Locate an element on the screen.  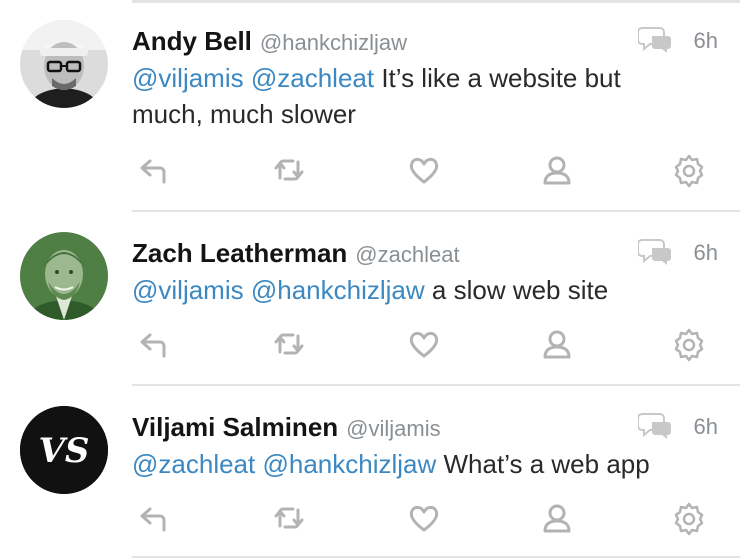
tweet-text-body: much, much slower is located at coordinates (244, 114).